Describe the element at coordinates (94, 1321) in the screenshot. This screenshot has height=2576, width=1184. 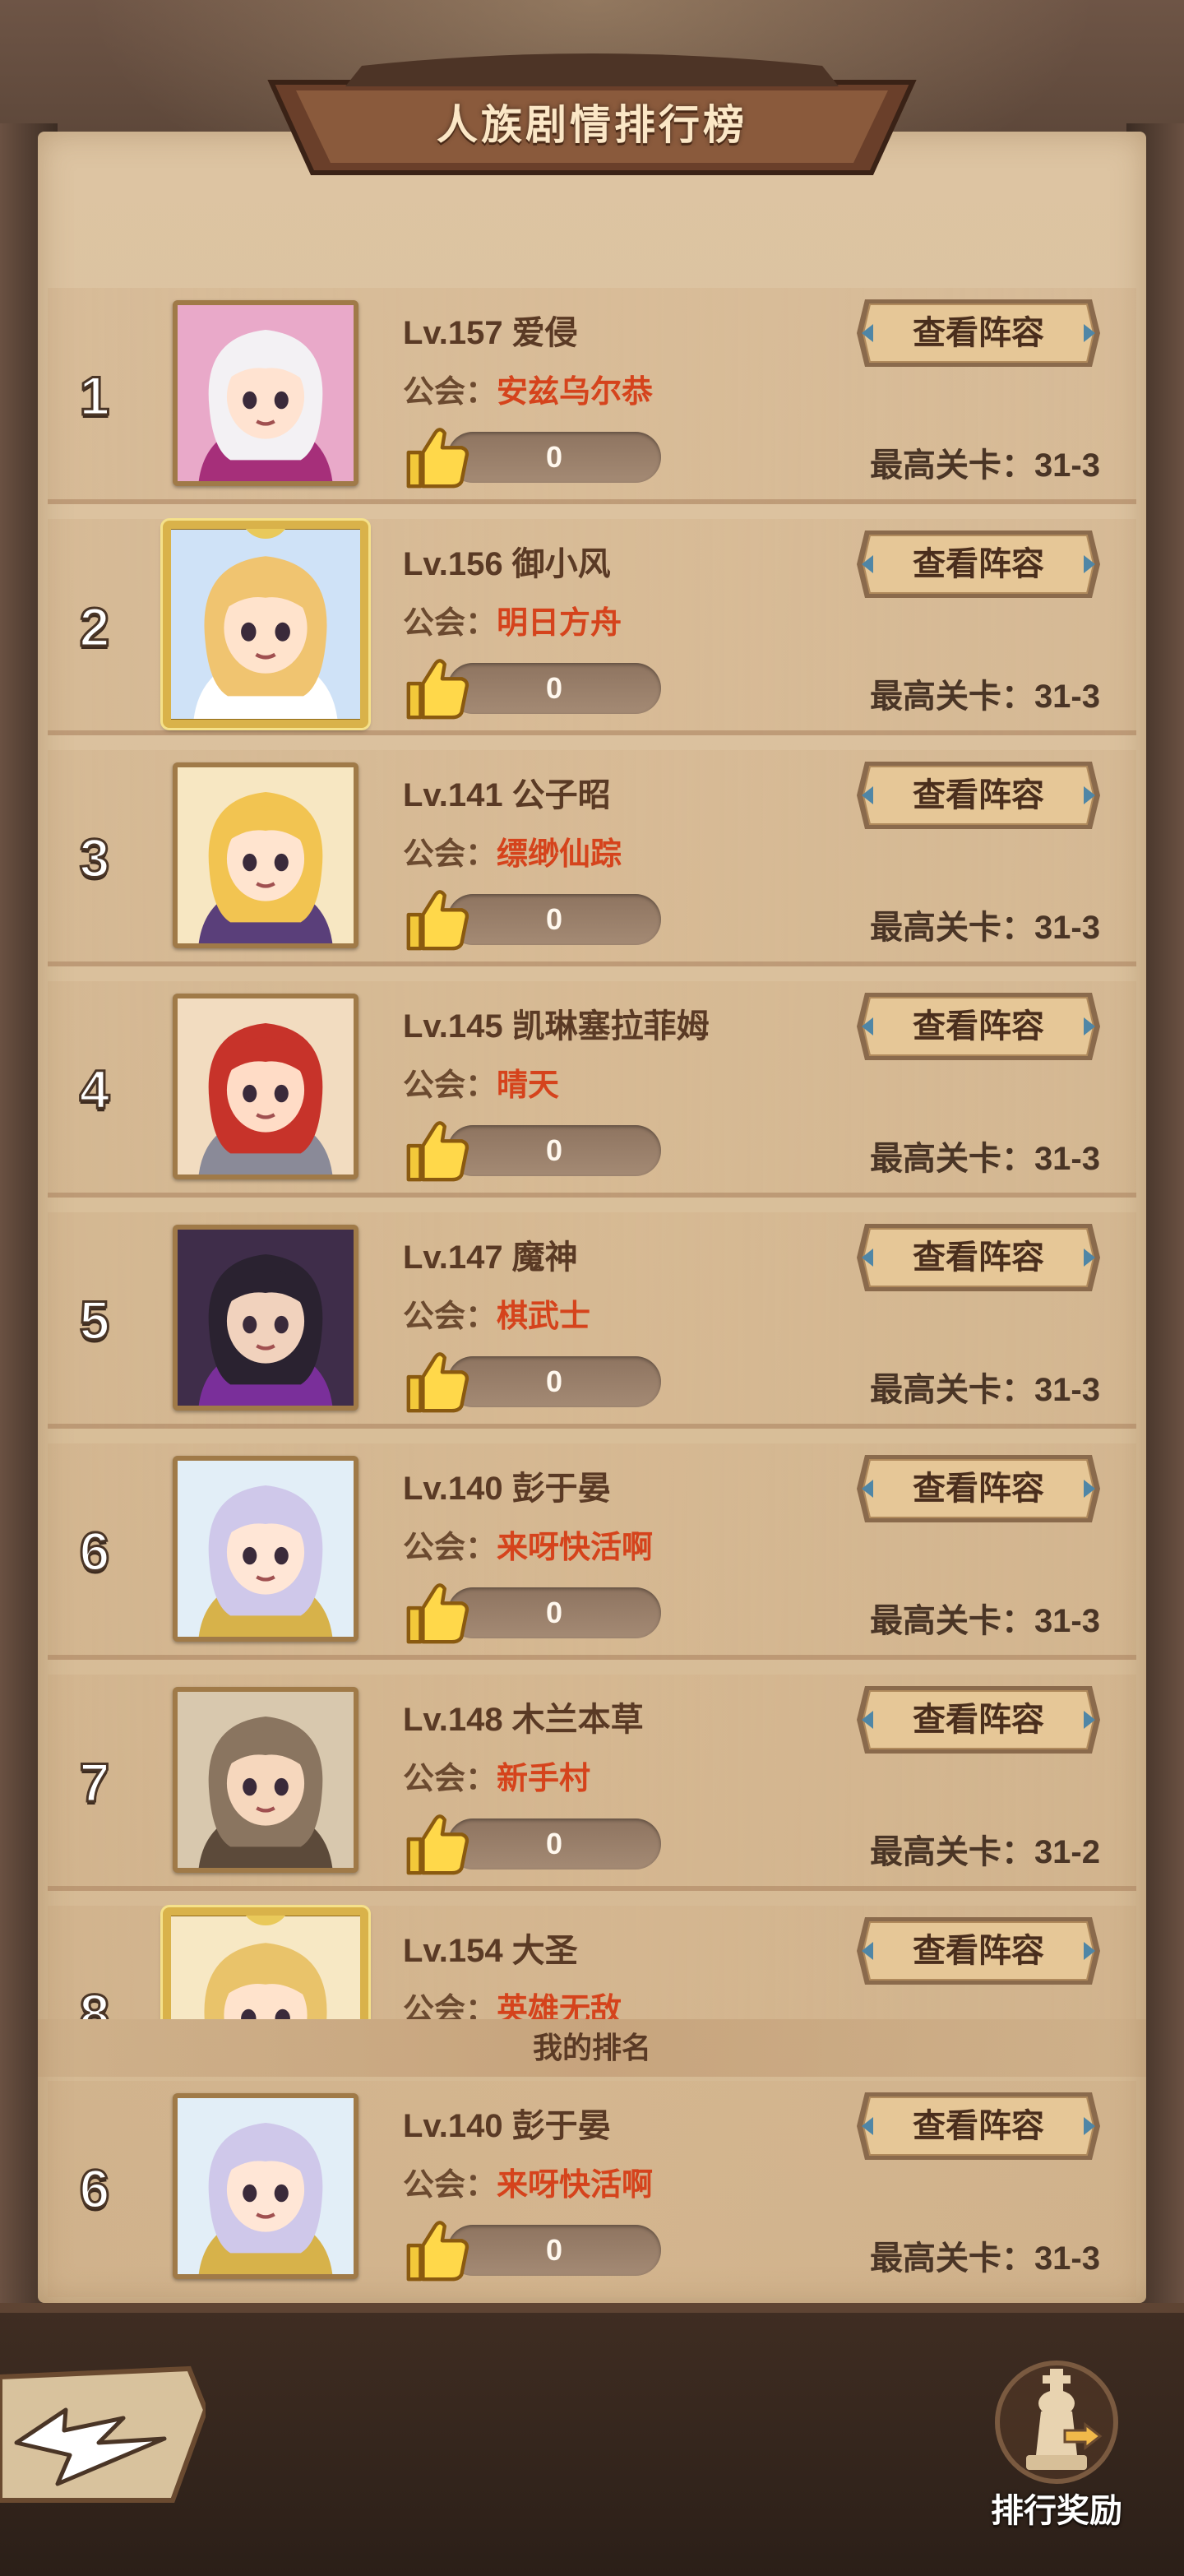
I see `rank-number: 5` at that location.